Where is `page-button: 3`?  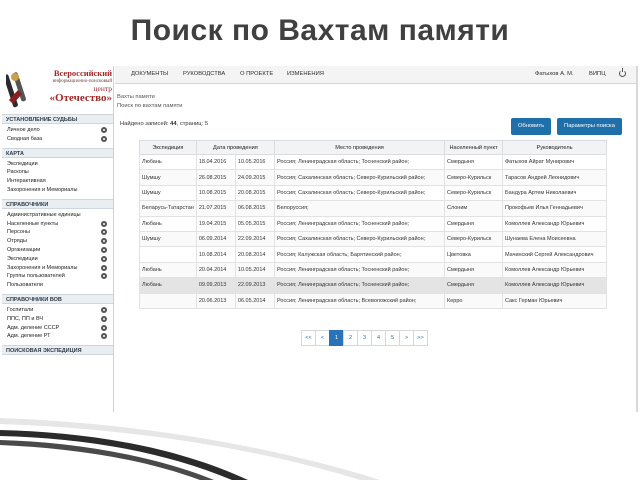 page-button: 3 is located at coordinates (364, 338).